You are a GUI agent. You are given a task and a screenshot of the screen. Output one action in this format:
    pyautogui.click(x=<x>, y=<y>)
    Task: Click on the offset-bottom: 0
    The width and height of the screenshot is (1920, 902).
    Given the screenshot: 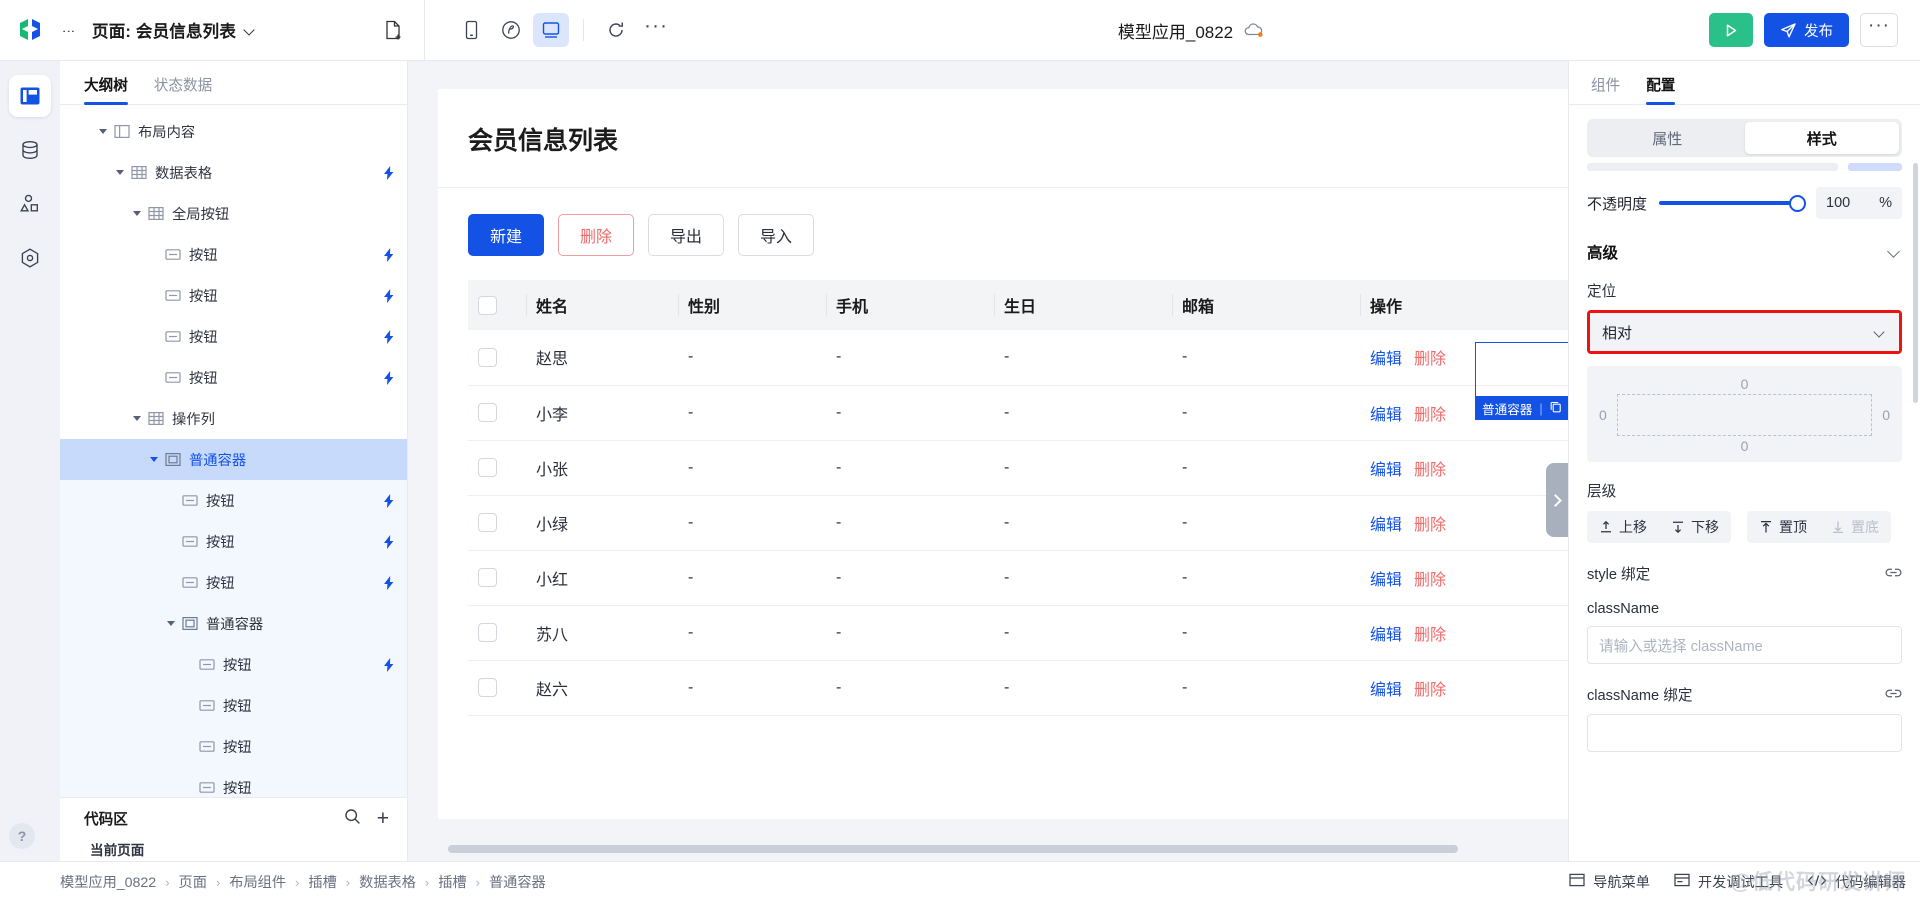 What is the action you would take?
    pyautogui.click(x=1745, y=446)
    